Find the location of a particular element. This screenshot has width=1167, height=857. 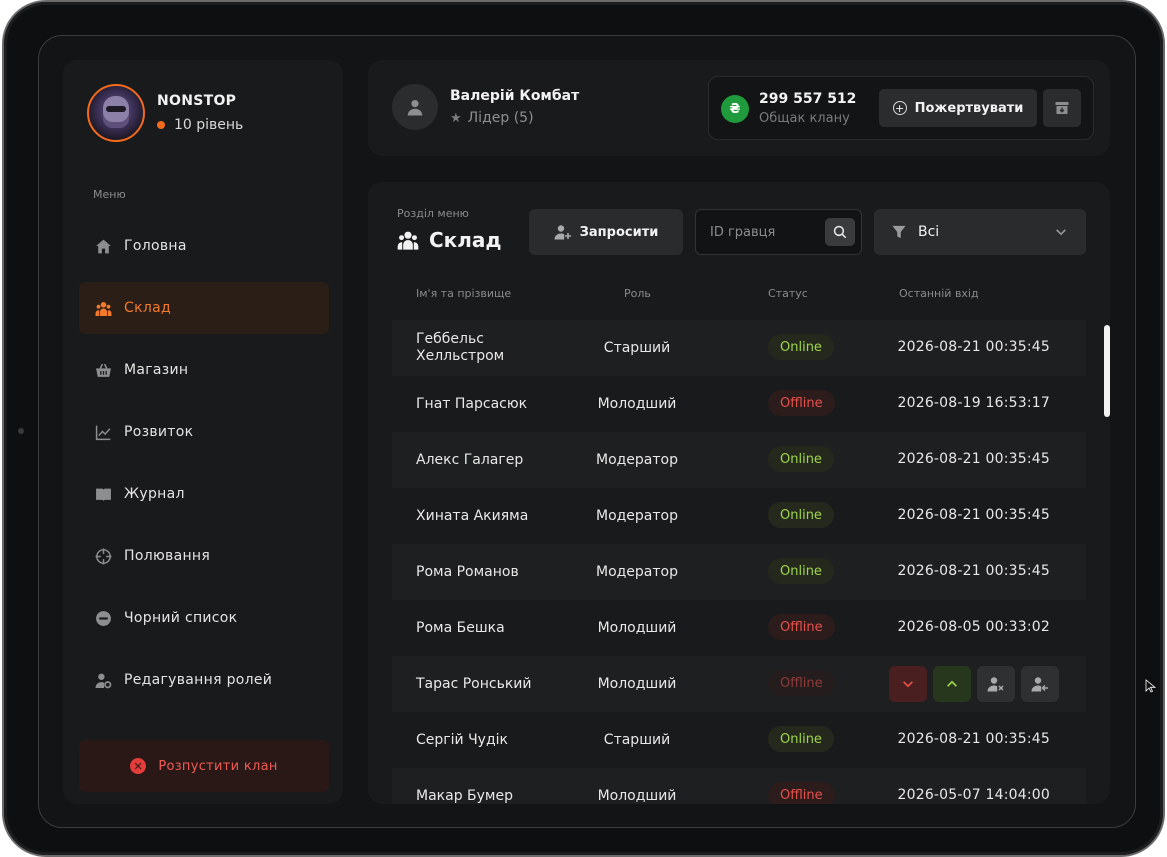

clan-level: 10 рівень is located at coordinates (200, 125).